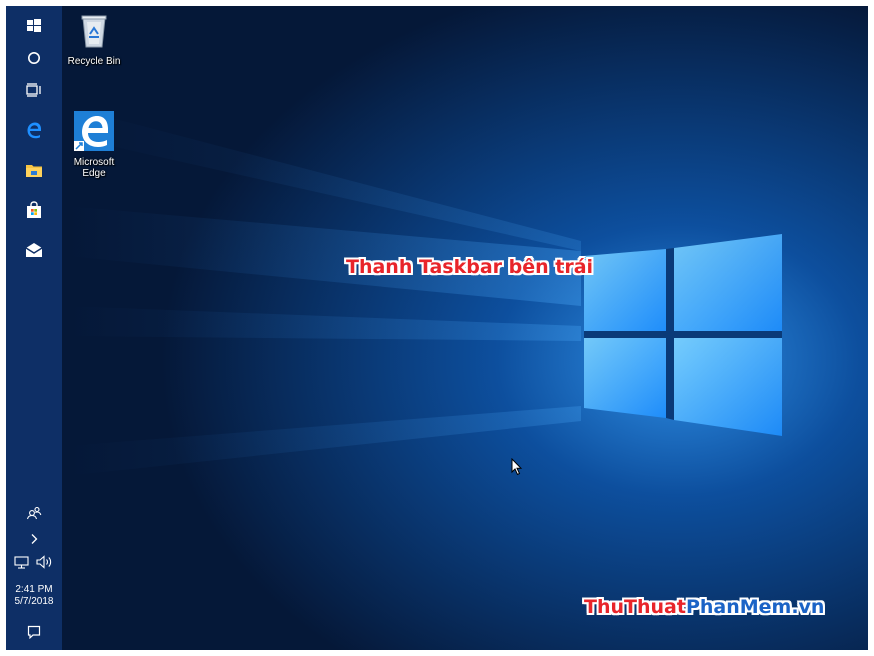  What do you see at coordinates (22, 562) in the screenshot?
I see `network-icon` at bounding box center [22, 562].